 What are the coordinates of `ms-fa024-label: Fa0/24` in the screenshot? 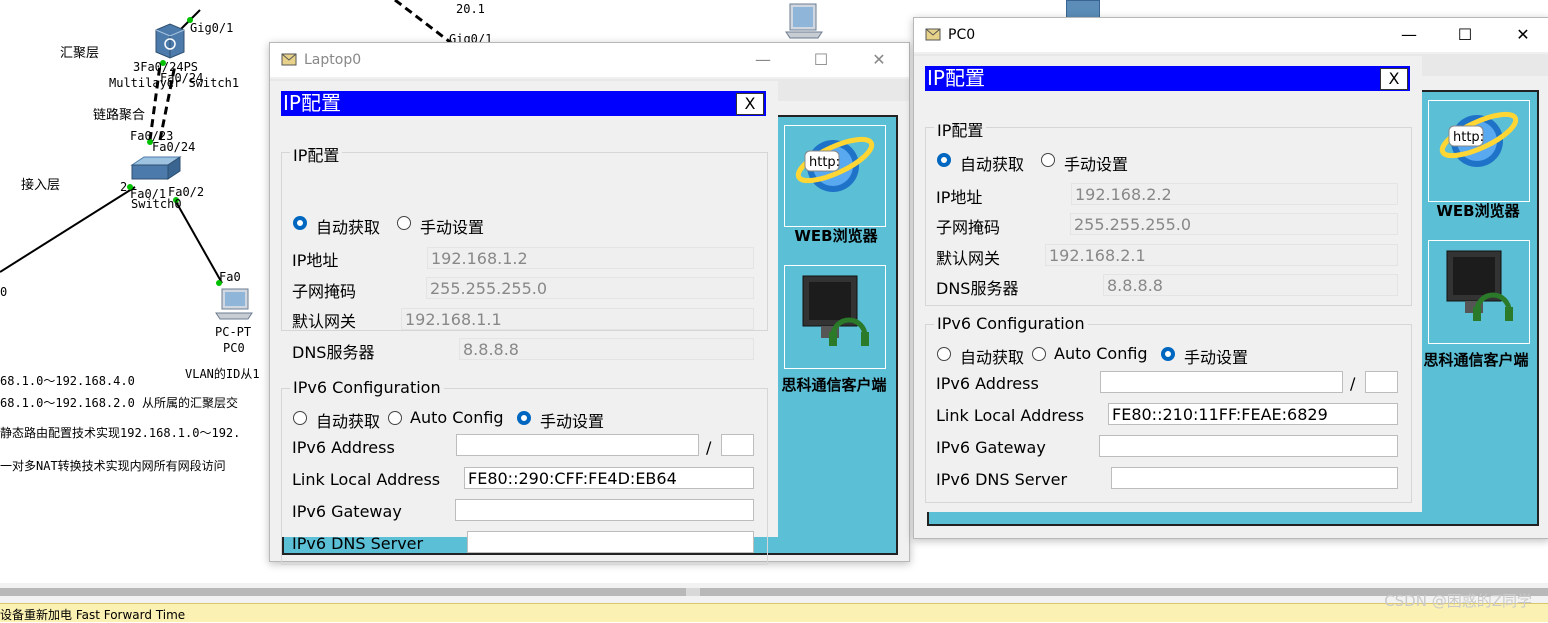 It's located at (182, 78).